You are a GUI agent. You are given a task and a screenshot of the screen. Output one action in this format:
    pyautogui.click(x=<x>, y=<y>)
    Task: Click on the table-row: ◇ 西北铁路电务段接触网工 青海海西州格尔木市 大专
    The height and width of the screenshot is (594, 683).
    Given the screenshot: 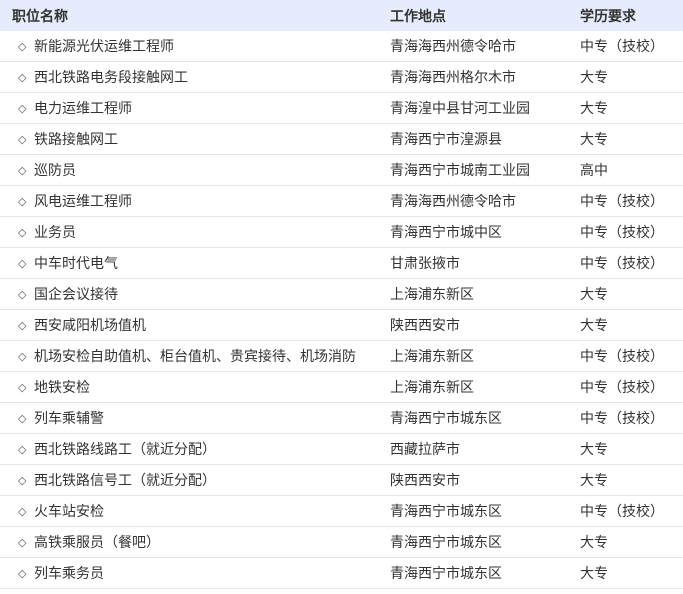 What is the action you would take?
    pyautogui.click(x=341, y=77)
    